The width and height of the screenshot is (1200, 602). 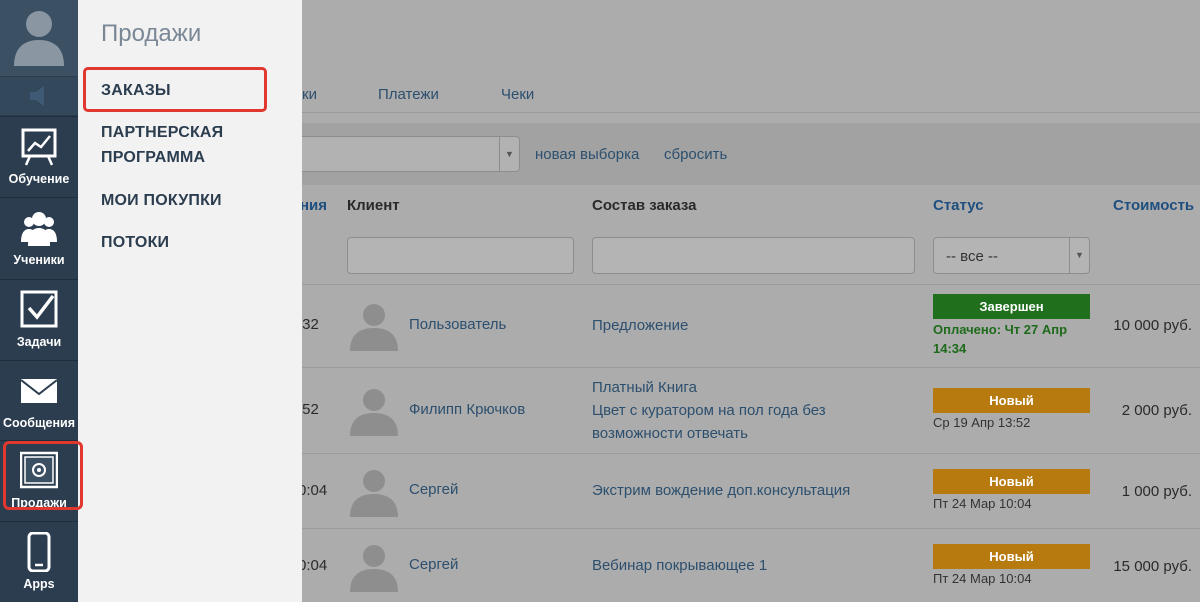 I want to click on sound-toggle, so click(x=39, y=96).